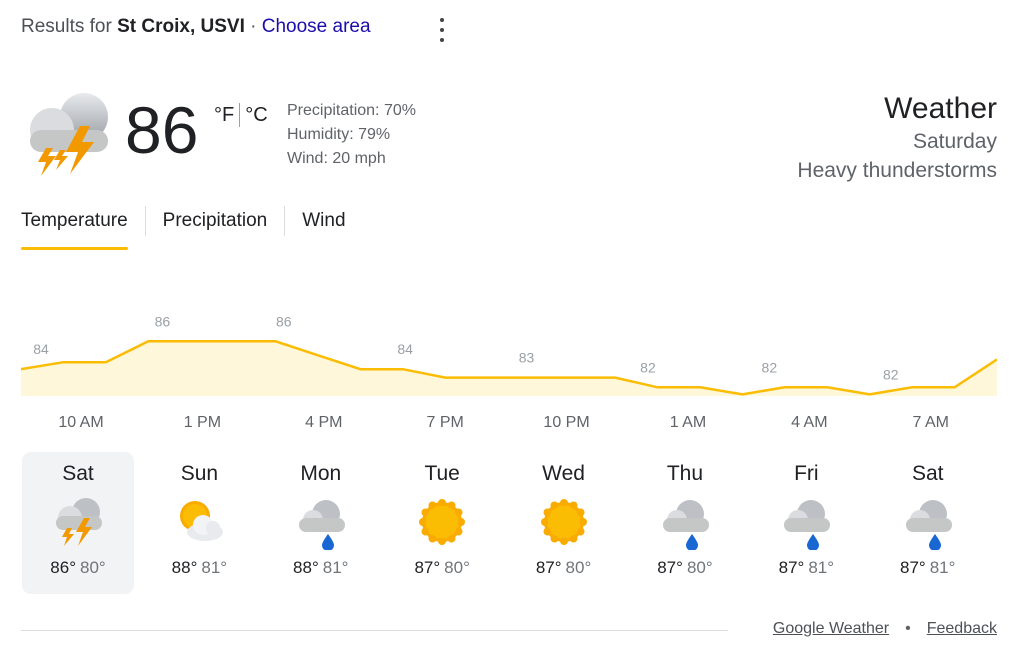 Image resolution: width=1024 pixels, height=655 pixels. Describe the element at coordinates (324, 422) in the screenshot. I see `time-label: 4 PM` at that location.